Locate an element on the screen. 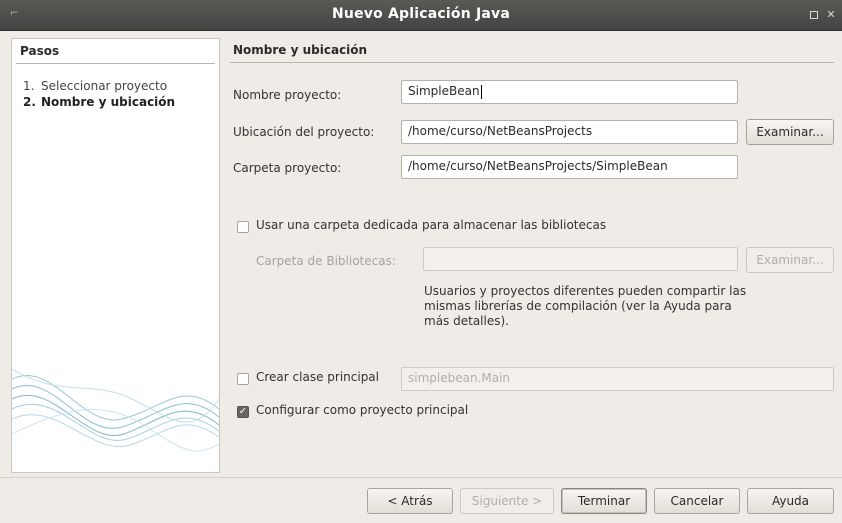 The width and height of the screenshot is (842, 523). libraries-folder-label: Carpeta de Bibliotecas: is located at coordinates (326, 261).